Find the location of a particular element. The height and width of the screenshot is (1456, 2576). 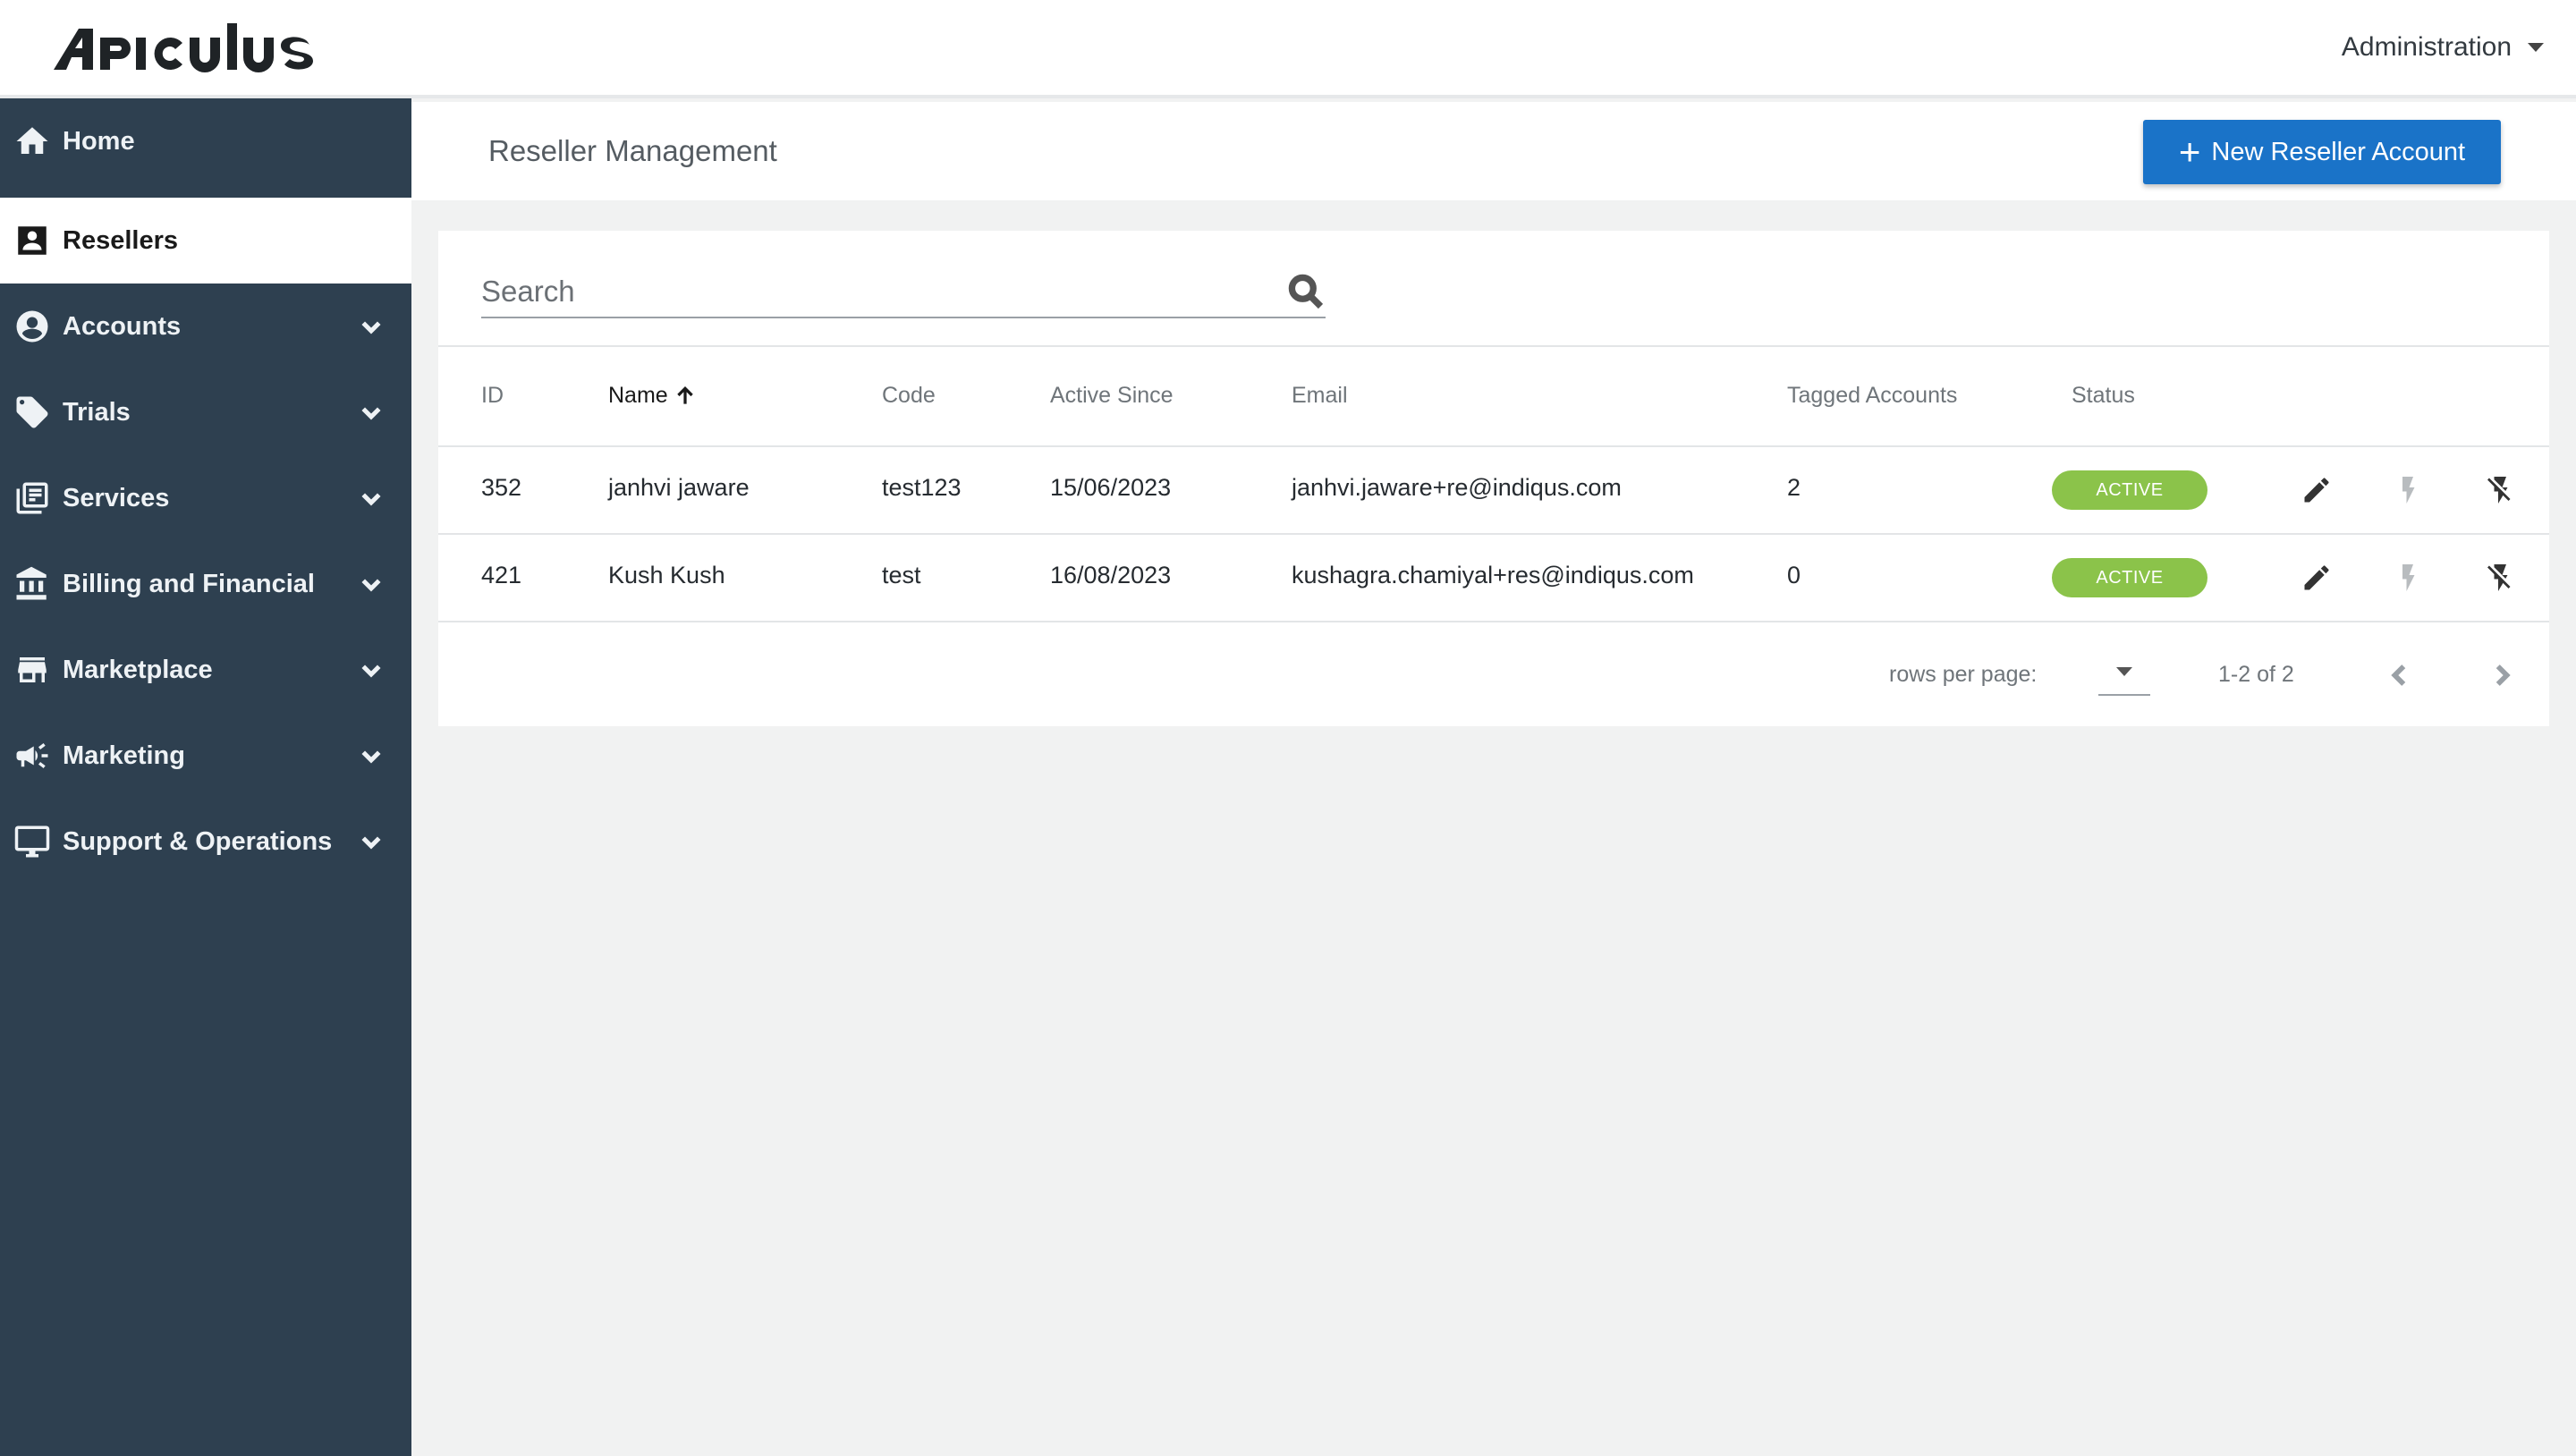

administration-label: Administration is located at coordinates (2426, 47).